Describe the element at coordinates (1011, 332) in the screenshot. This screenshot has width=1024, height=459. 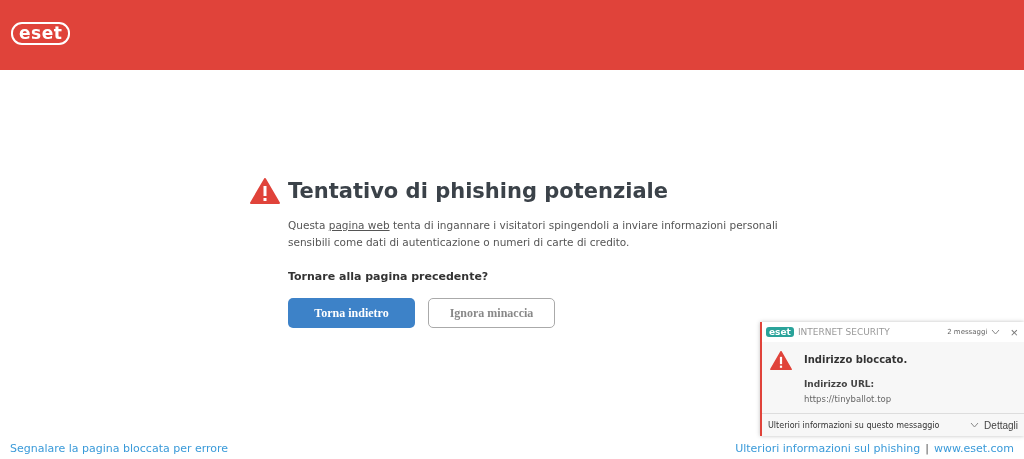
I see `close-button: ×` at that location.